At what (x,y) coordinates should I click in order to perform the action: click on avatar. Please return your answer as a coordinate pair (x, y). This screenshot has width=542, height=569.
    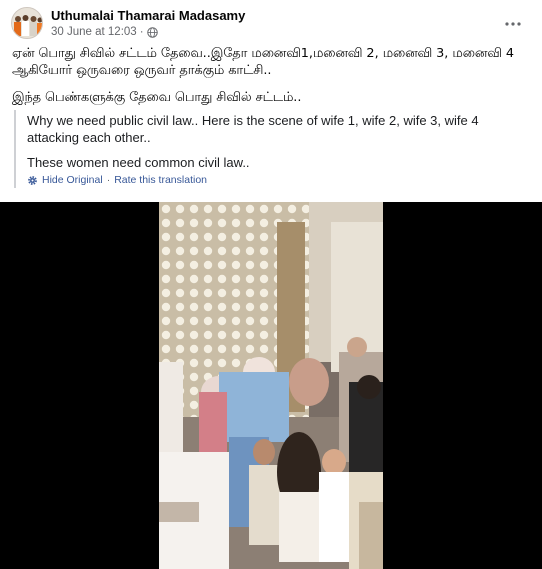
    Looking at the image, I should click on (27, 23).